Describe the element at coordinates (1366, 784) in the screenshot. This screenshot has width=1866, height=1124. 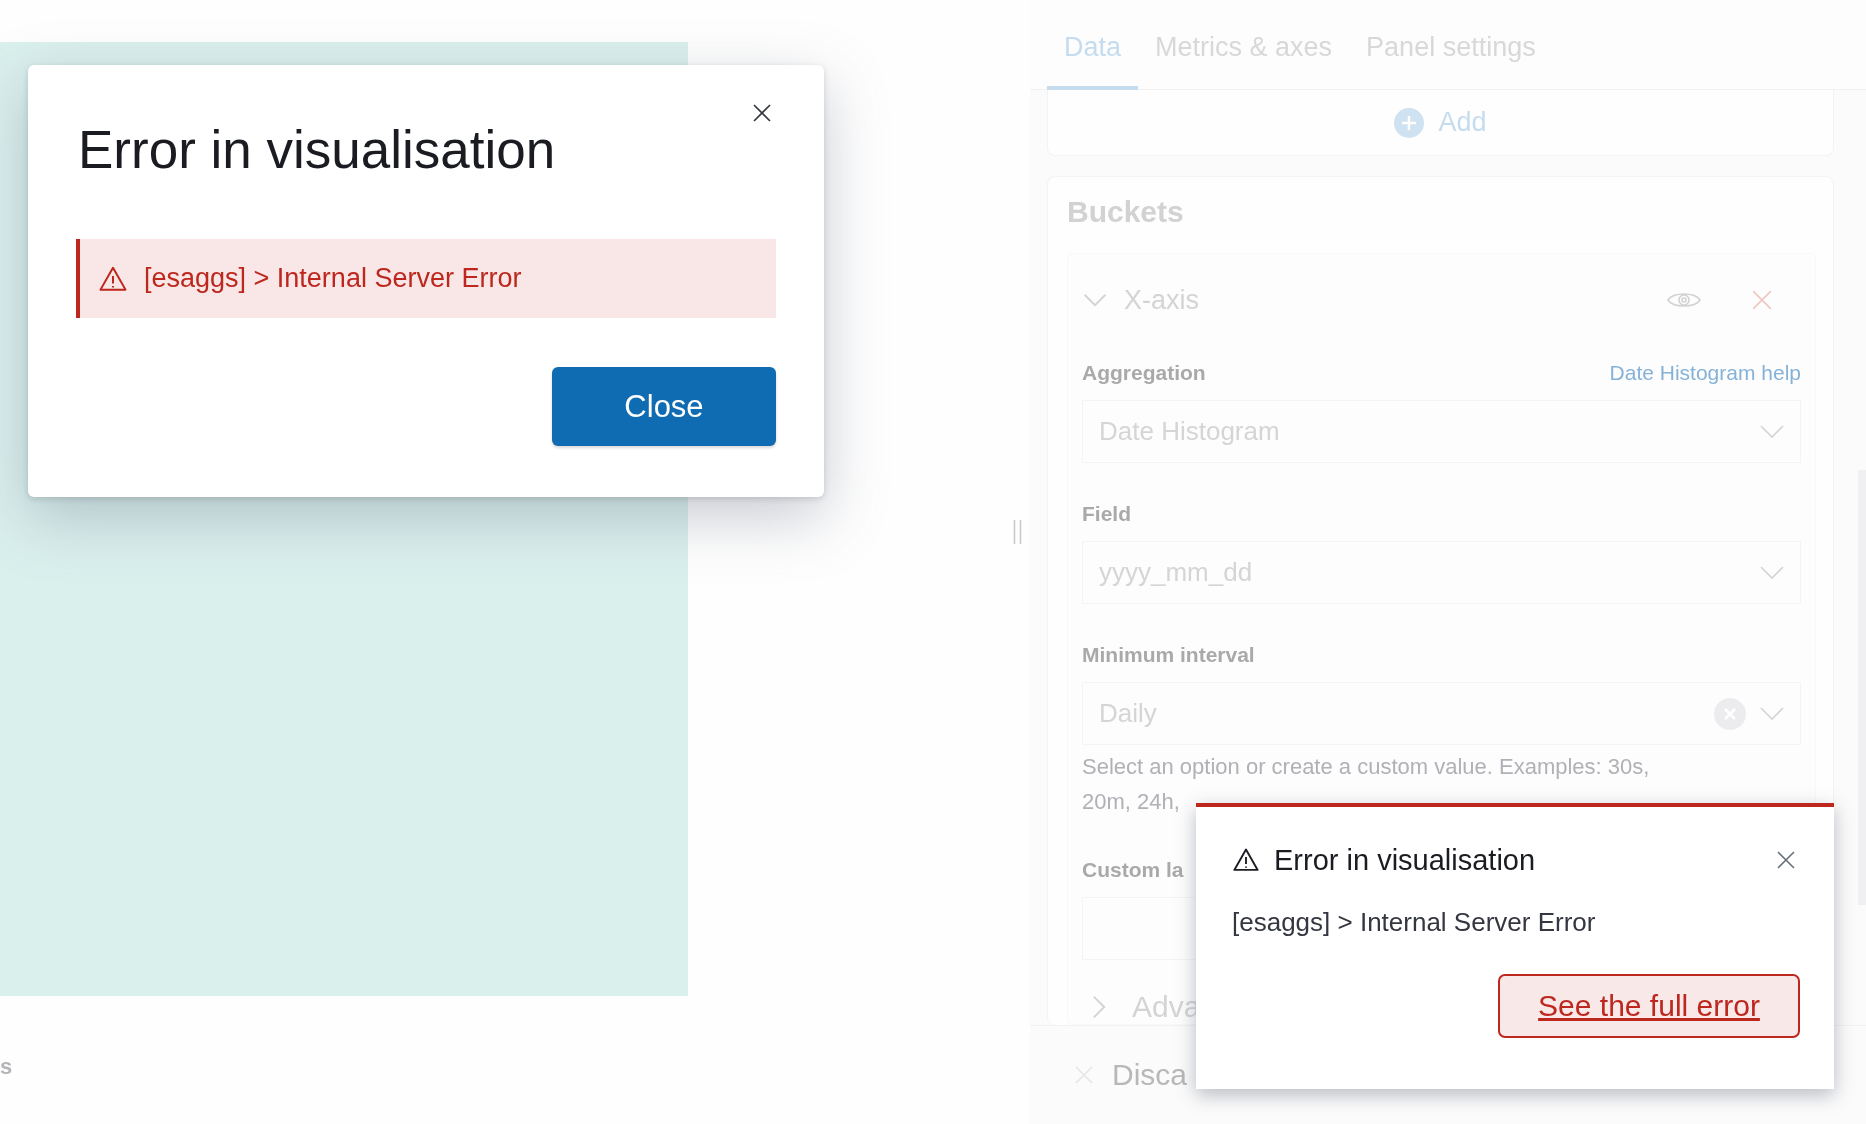
I see `help-text: Select an option or create a custom value. Examples: 30s, 20m, 24h,` at that location.